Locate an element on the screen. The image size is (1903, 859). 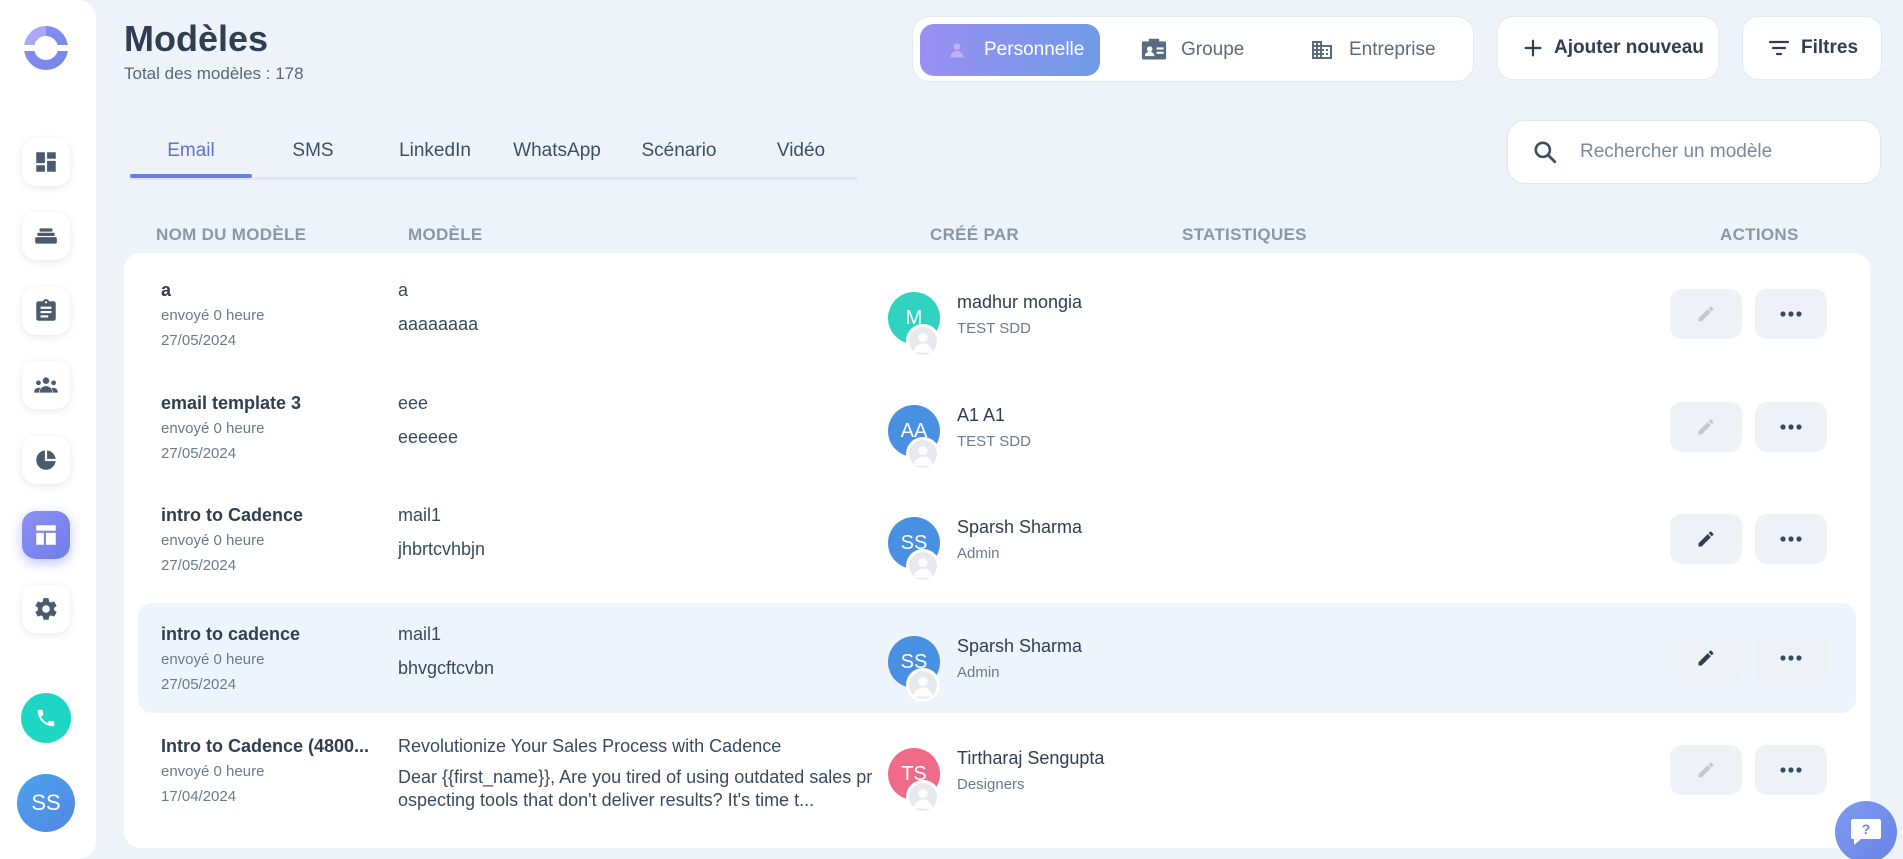
nav-settings is located at coordinates (46, 609).